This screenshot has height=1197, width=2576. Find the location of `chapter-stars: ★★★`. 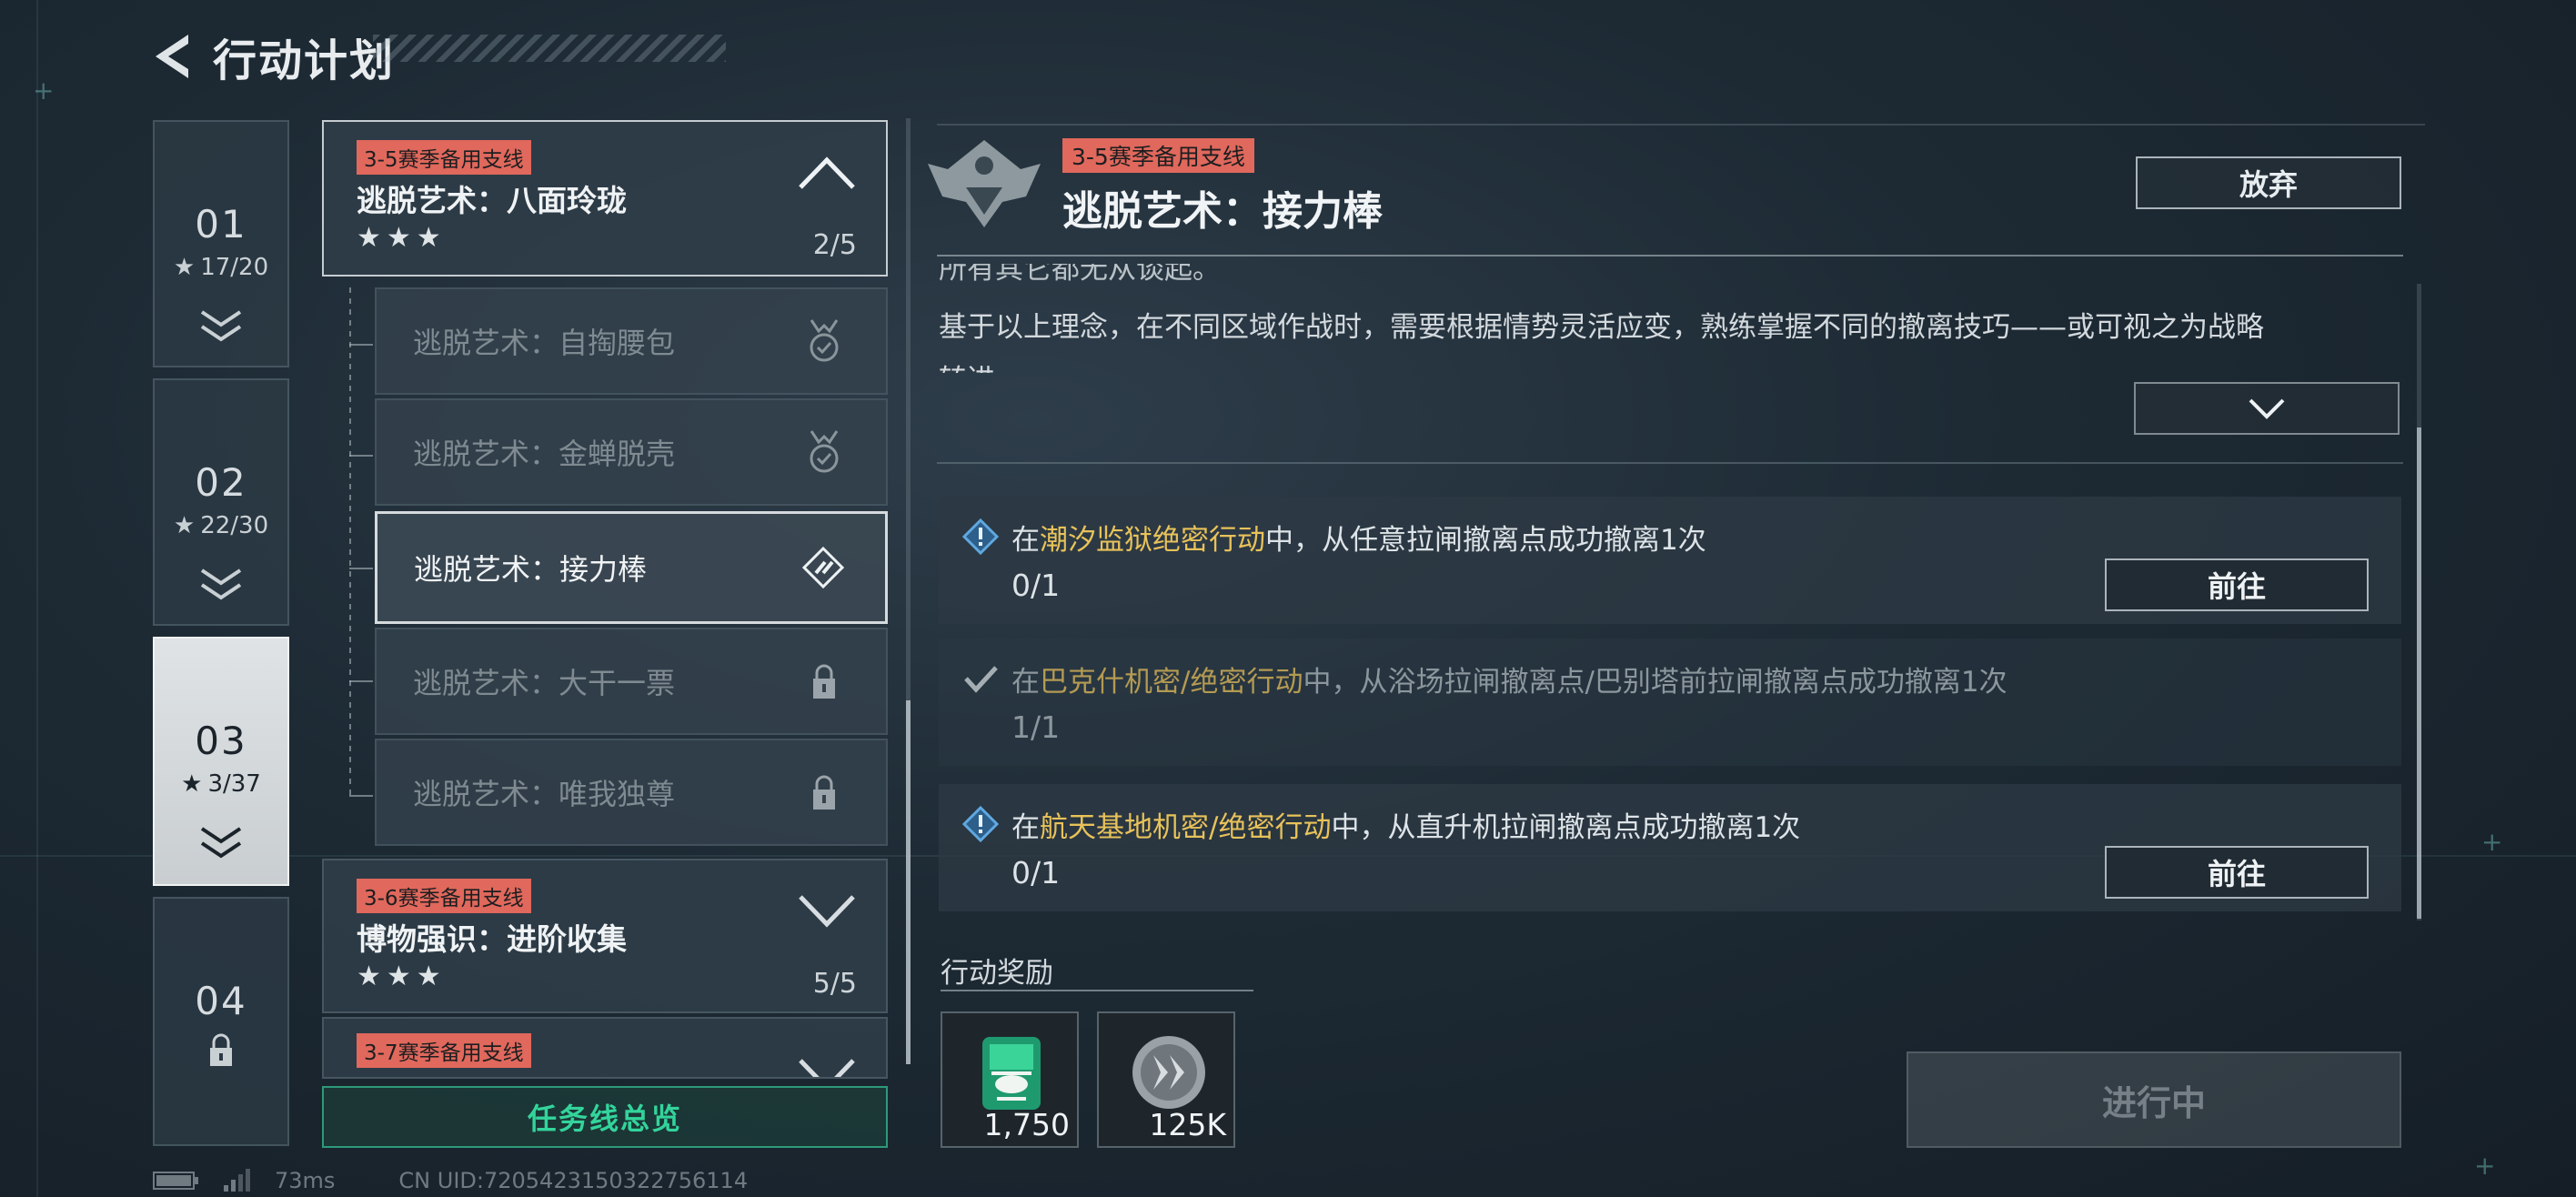

chapter-stars: ★★★ is located at coordinates (402, 976).